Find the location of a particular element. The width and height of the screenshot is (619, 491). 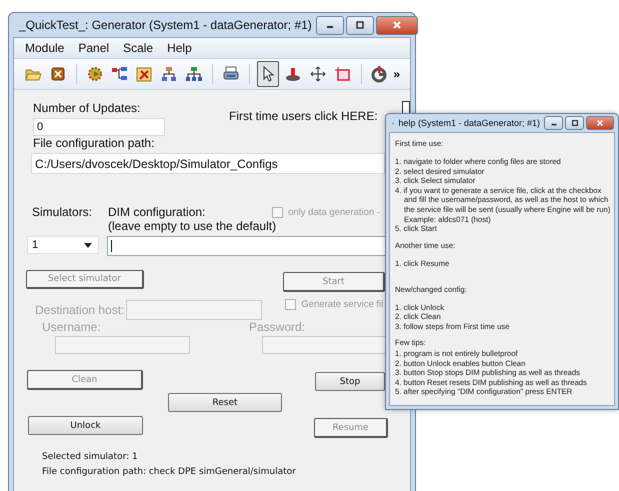

field-hint: (leave empty to use the default) is located at coordinates (192, 226).